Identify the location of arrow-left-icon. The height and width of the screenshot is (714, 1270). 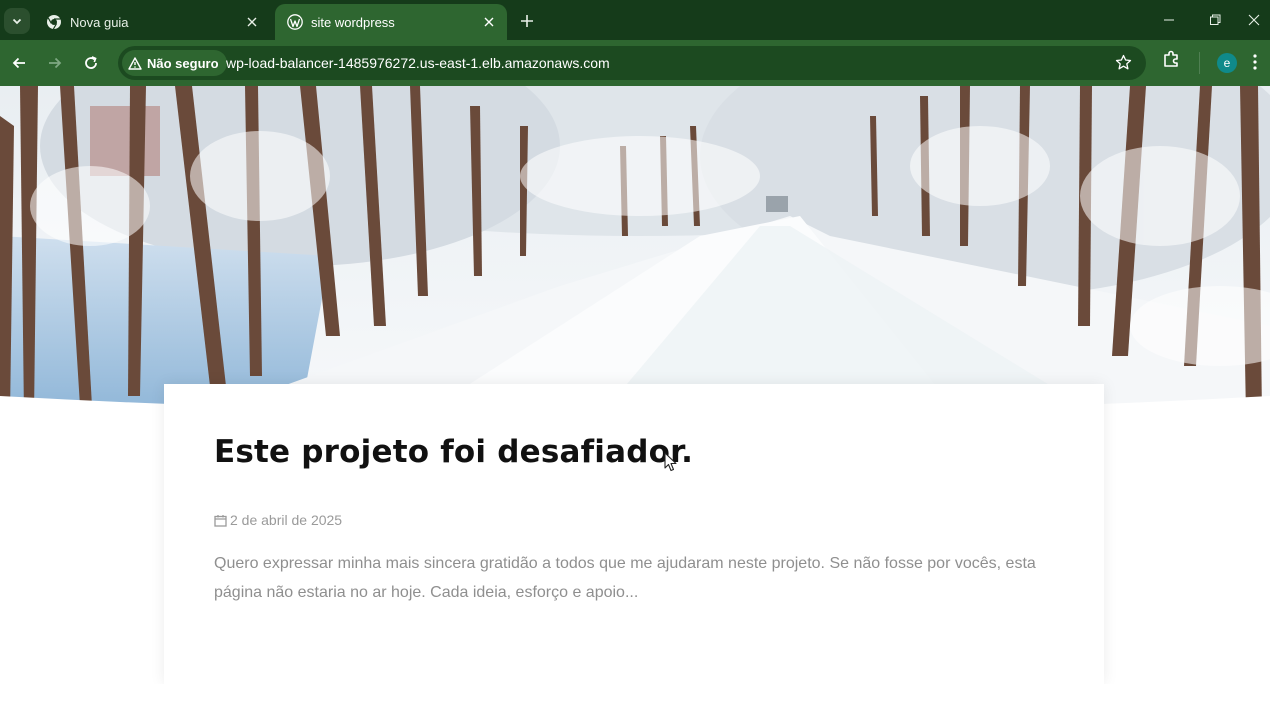
(18, 63).